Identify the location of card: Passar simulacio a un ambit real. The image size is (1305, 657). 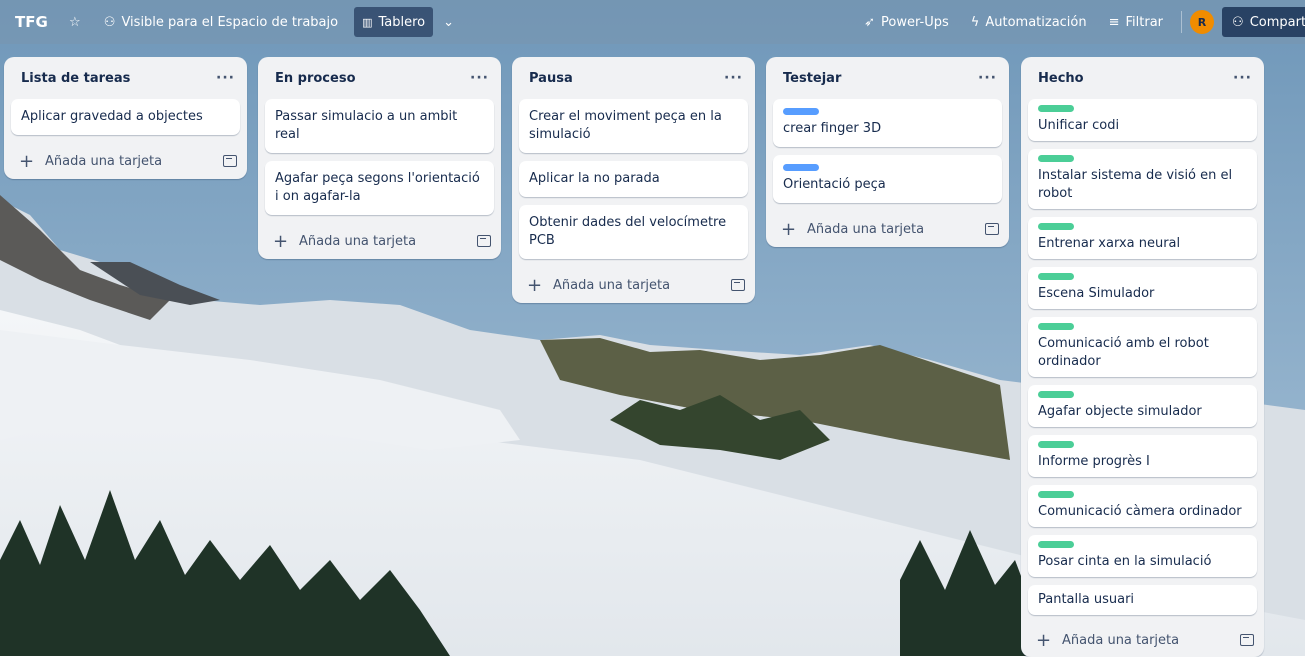
(379, 126).